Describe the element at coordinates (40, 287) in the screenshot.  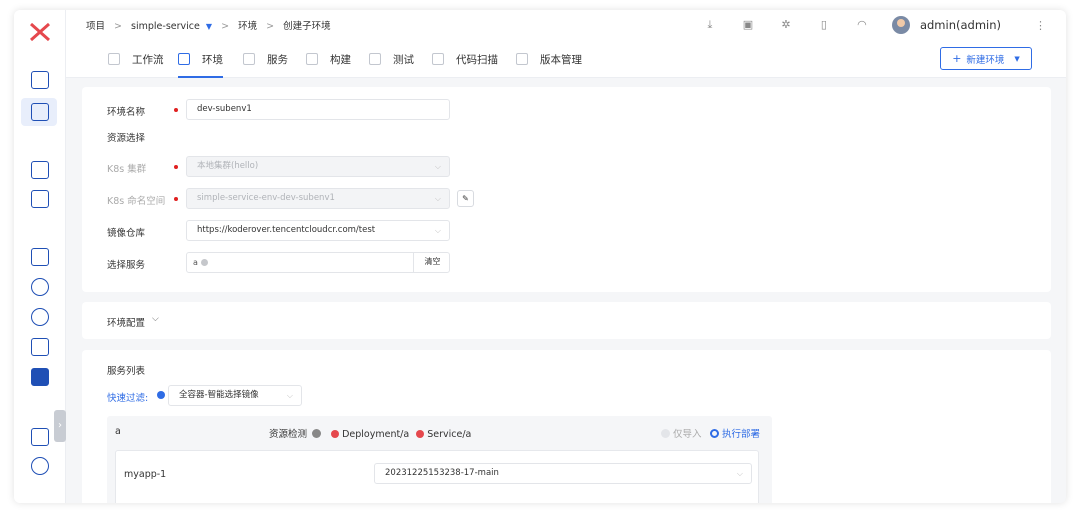
I see `flask-icon` at that location.